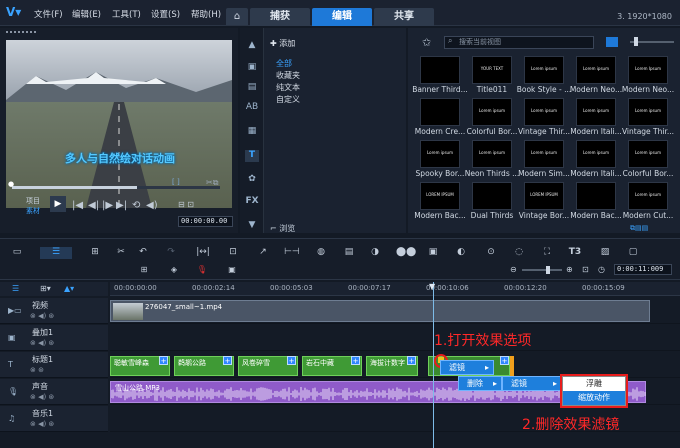 Image resolution: width=680 pixels, height=448 pixels. What do you see at coordinates (252, 46) in the screenshot?
I see `collapse-up-icon: ▲` at bounding box center [252, 46].